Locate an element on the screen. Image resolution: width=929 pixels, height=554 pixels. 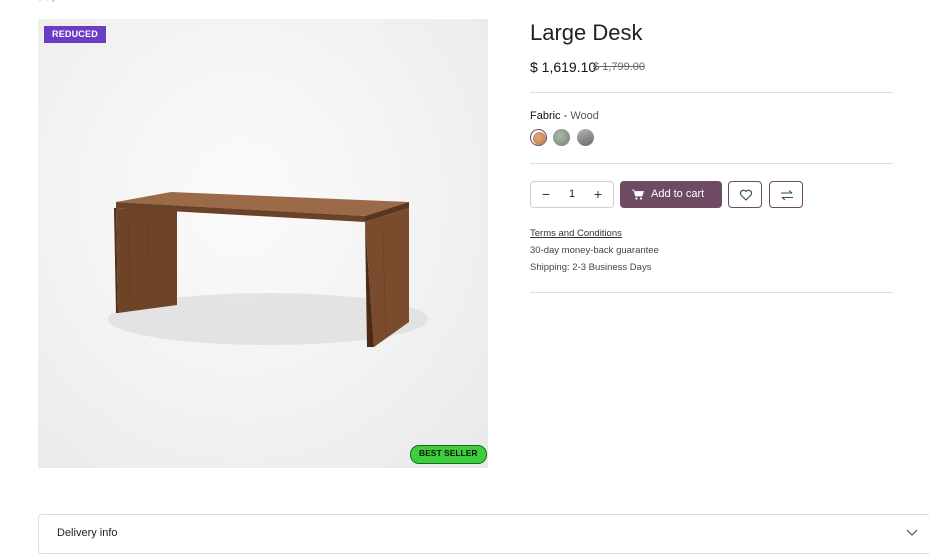
swatch-wood is located at coordinates (538, 137).